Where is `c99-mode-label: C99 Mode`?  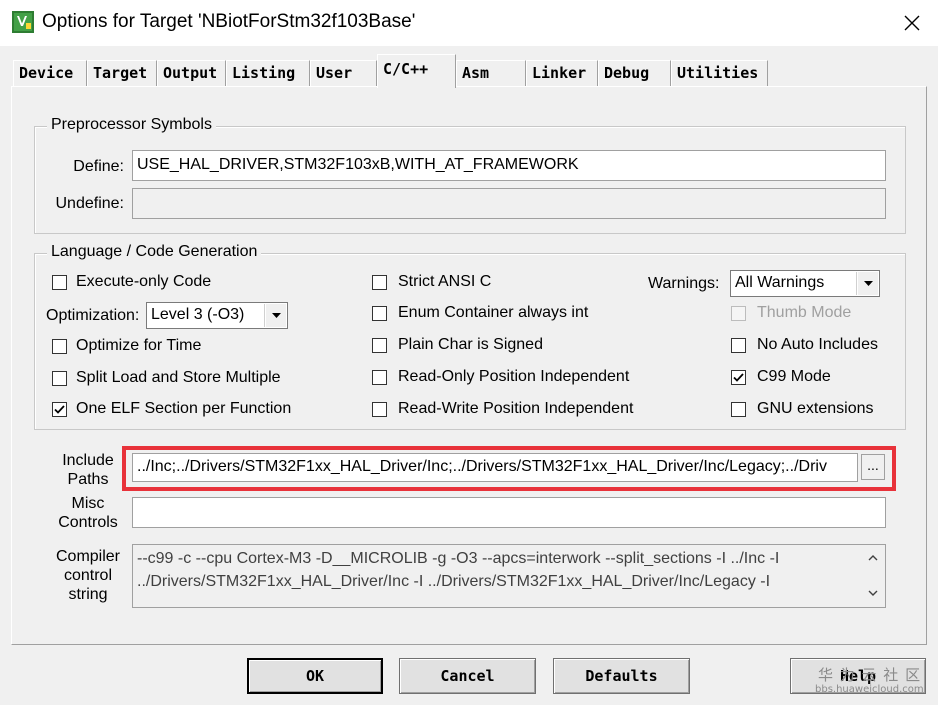
c99-mode-label: C99 Mode is located at coordinates (794, 376).